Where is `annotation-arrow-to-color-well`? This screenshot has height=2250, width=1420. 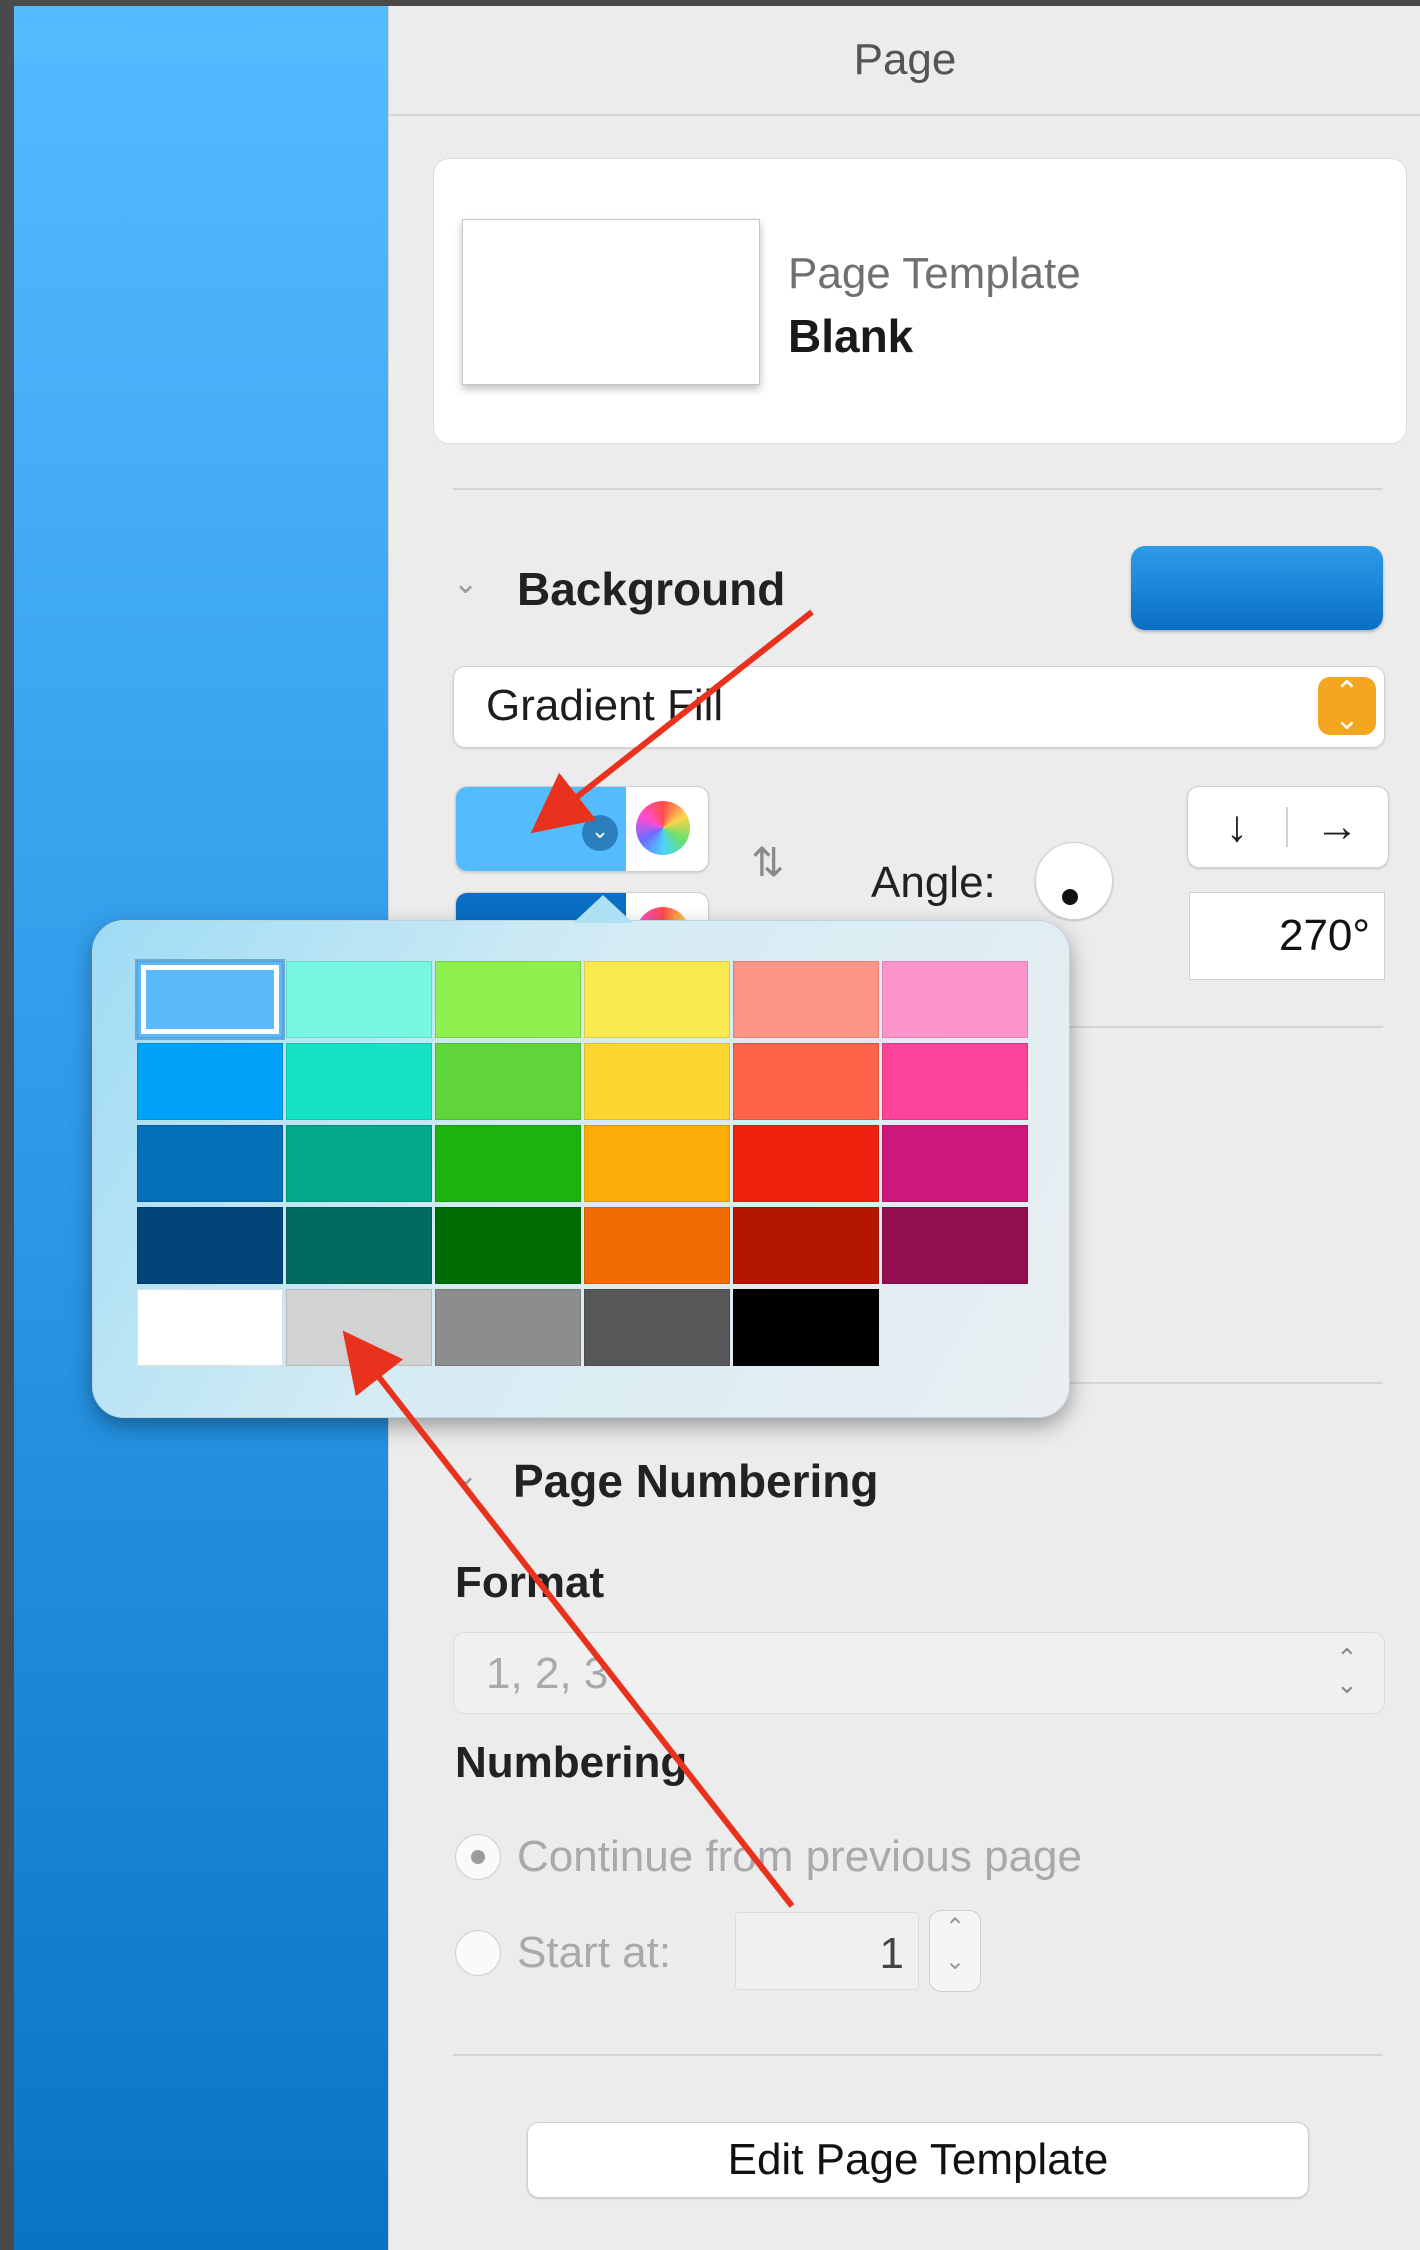
annotation-arrow-to-color-well is located at coordinates (672, 721).